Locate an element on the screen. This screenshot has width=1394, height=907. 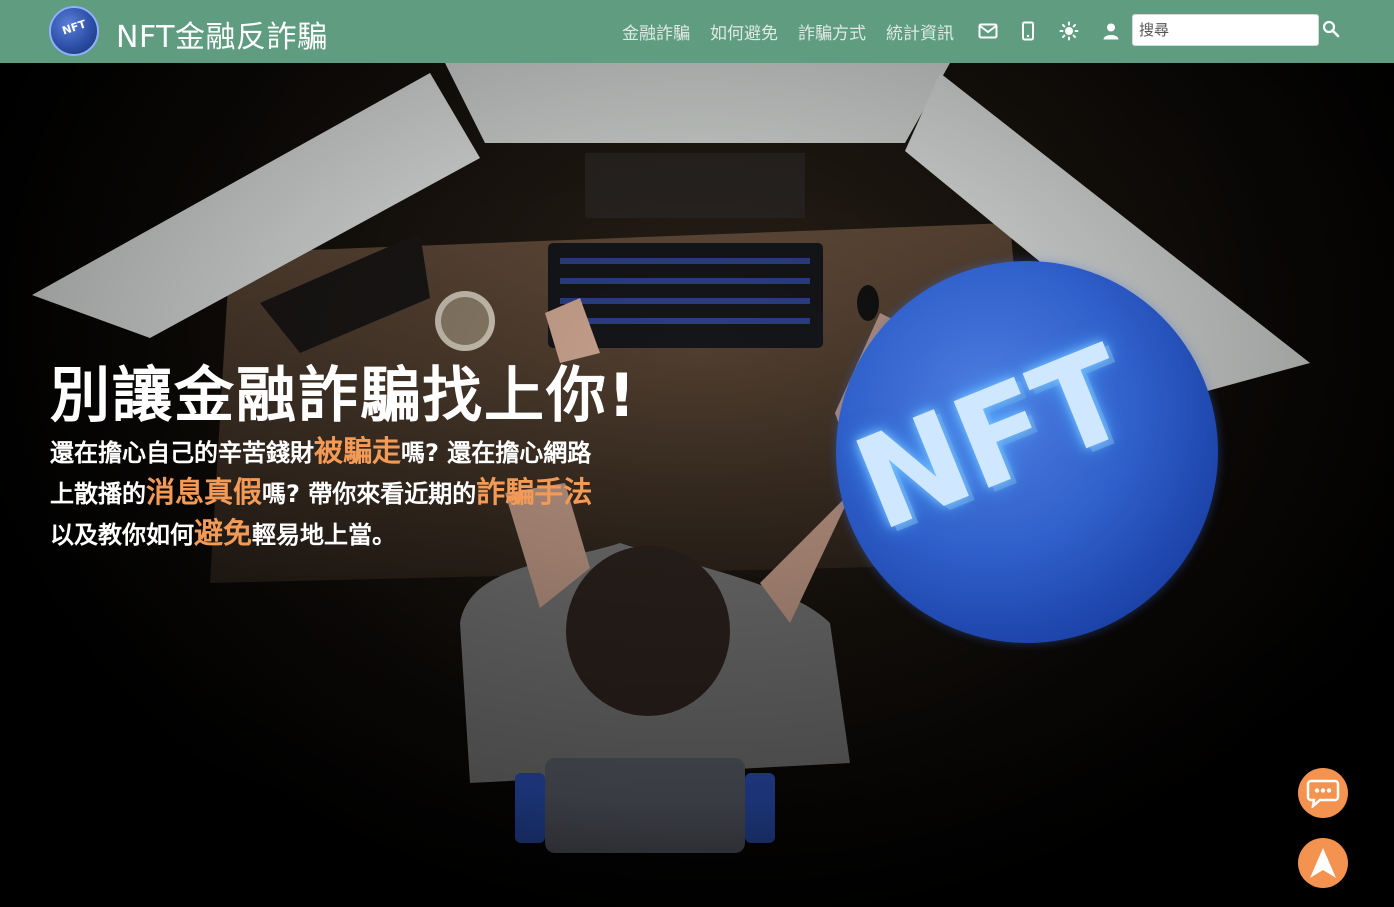
hero-paragraph-line-1: 還在擔心自己的辛苦錢財被騙走嗎? 還在擔心網路 is located at coordinates (370, 451).